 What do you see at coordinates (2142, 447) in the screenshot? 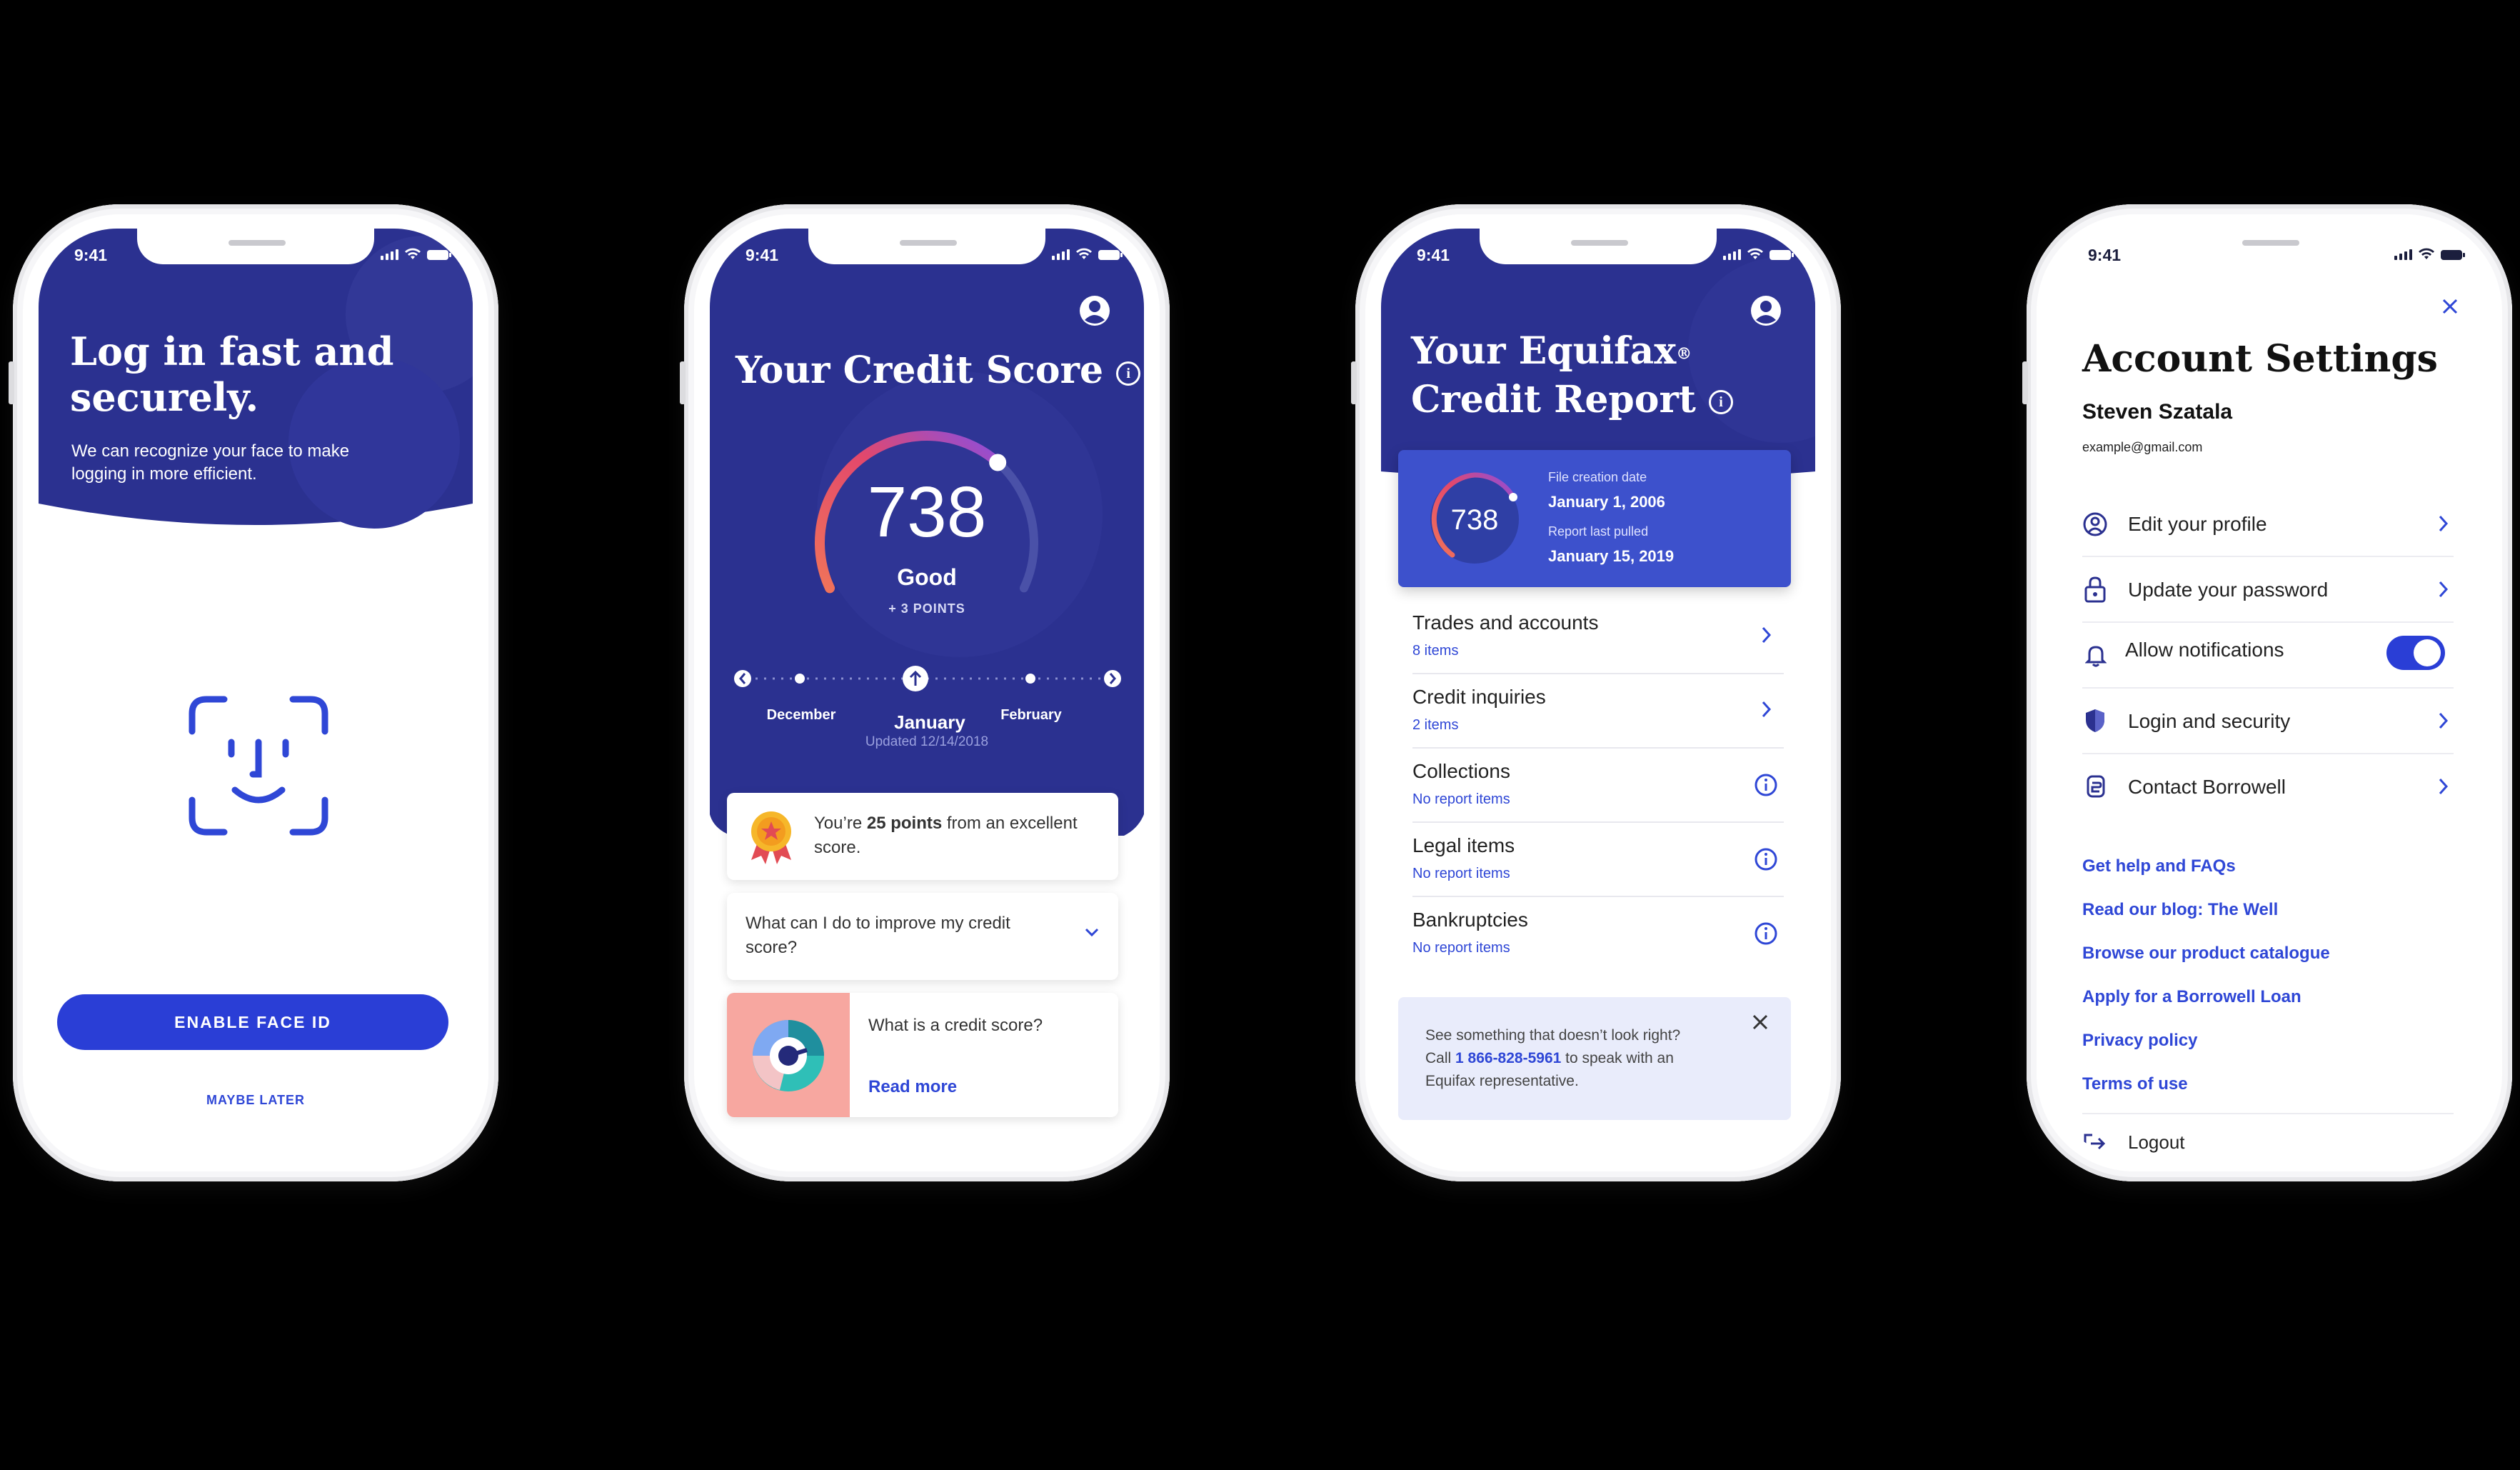
I see `user-email: example@gmail.com` at bounding box center [2142, 447].